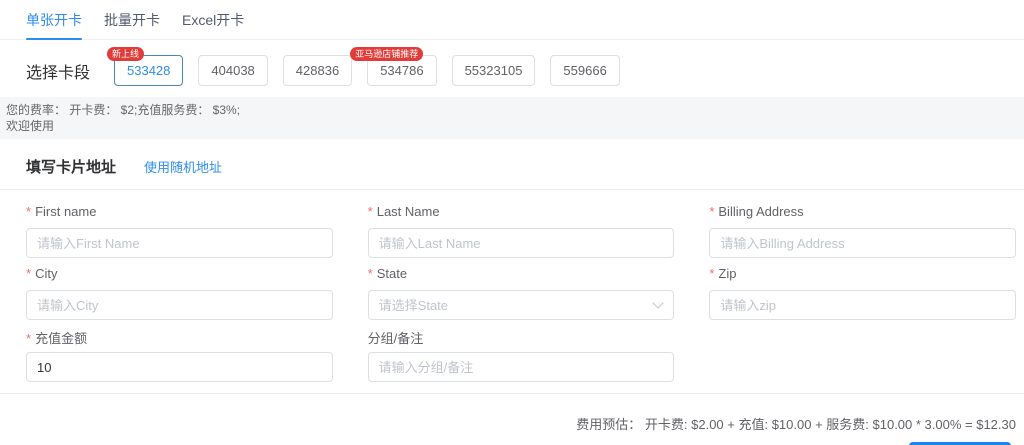 The width and height of the screenshot is (1024, 445). I want to click on new-launch-badge: 新上线, so click(126, 54).